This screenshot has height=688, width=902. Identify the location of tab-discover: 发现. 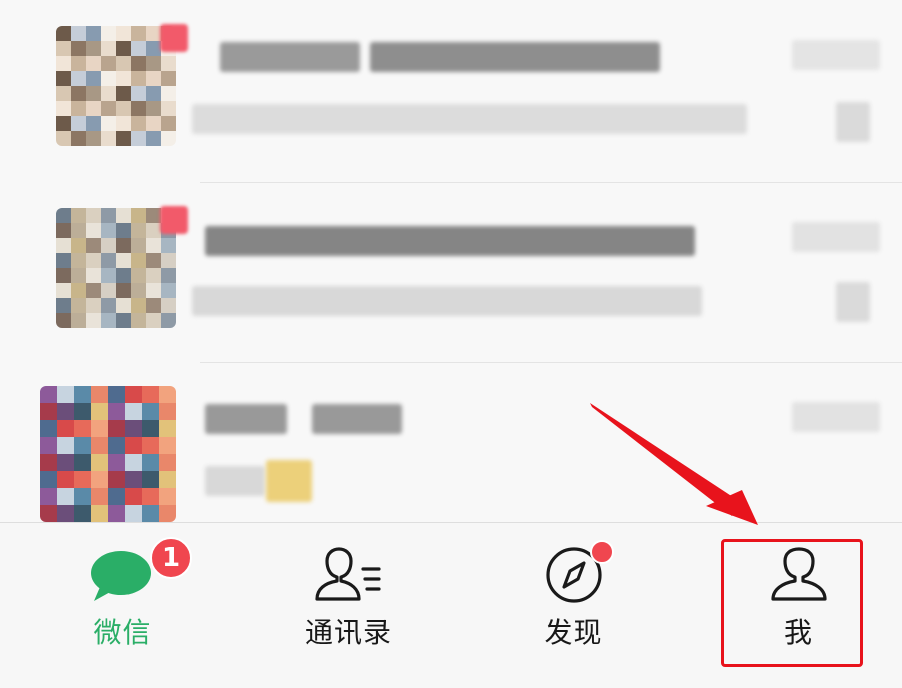
(573, 605).